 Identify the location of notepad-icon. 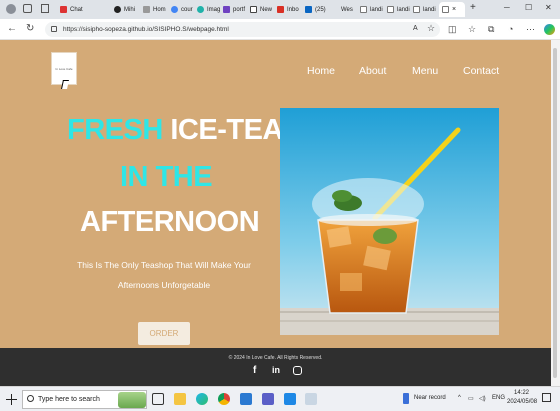
(311, 399).